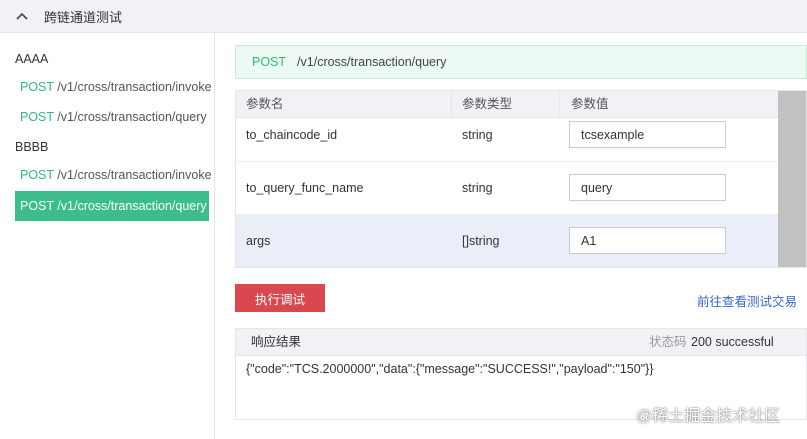 This screenshot has width=807, height=439. What do you see at coordinates (747, 300) in the screenshot?
I see `view-test-transaction-link: 前往查看测试交易` at bounding box center [747, 300].